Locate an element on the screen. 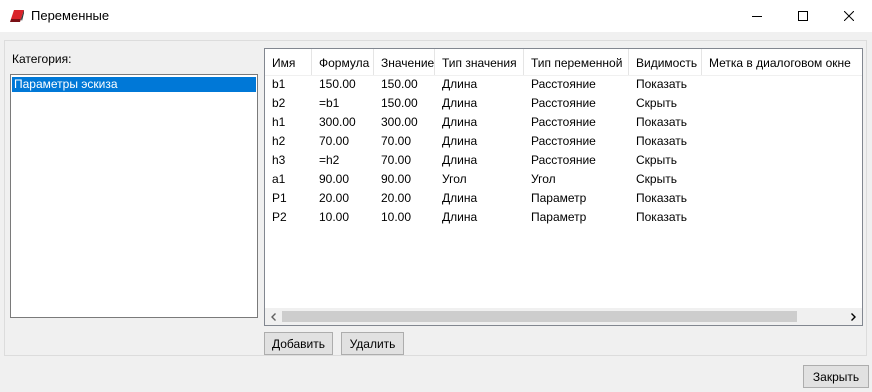 This screenshot has height=392, width=872. close-icon is located at coordinates (849, 16).